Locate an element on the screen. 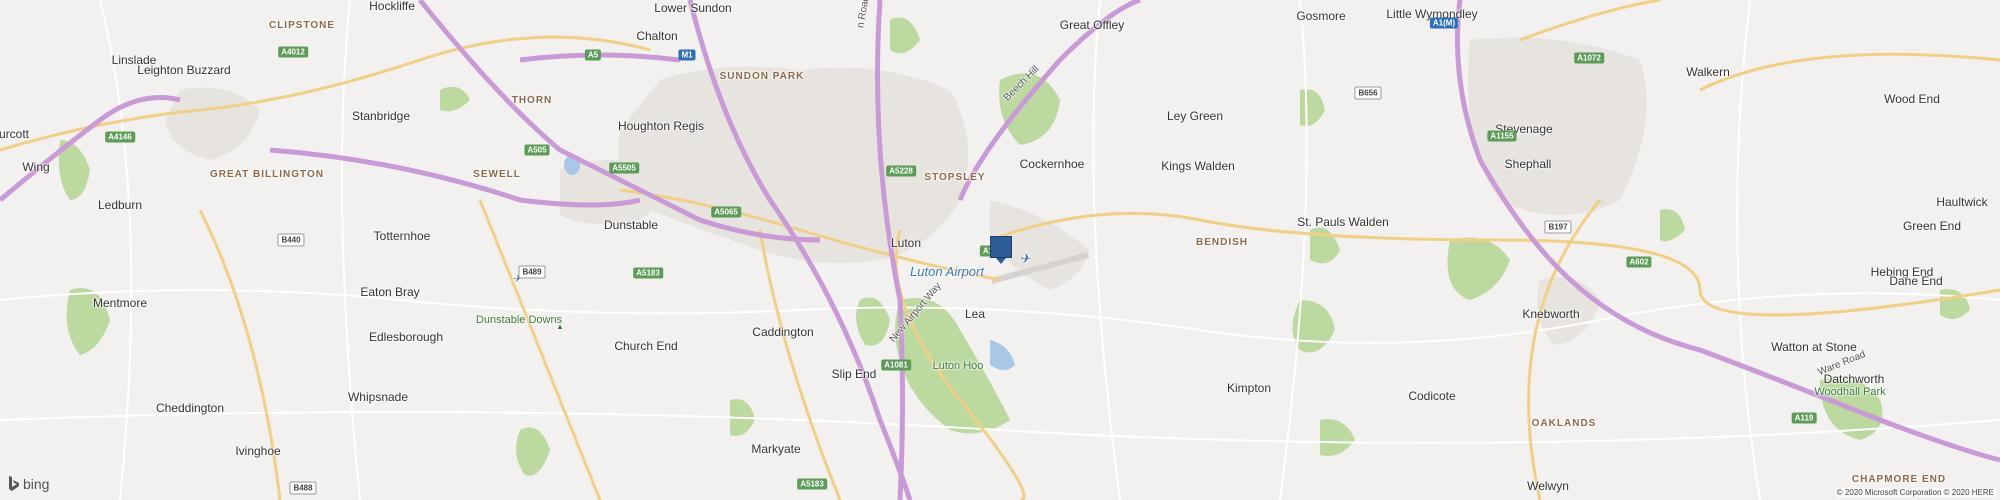  district-label-chapmore-end: CHAPMORE END is located at coordinates (1899, 479).